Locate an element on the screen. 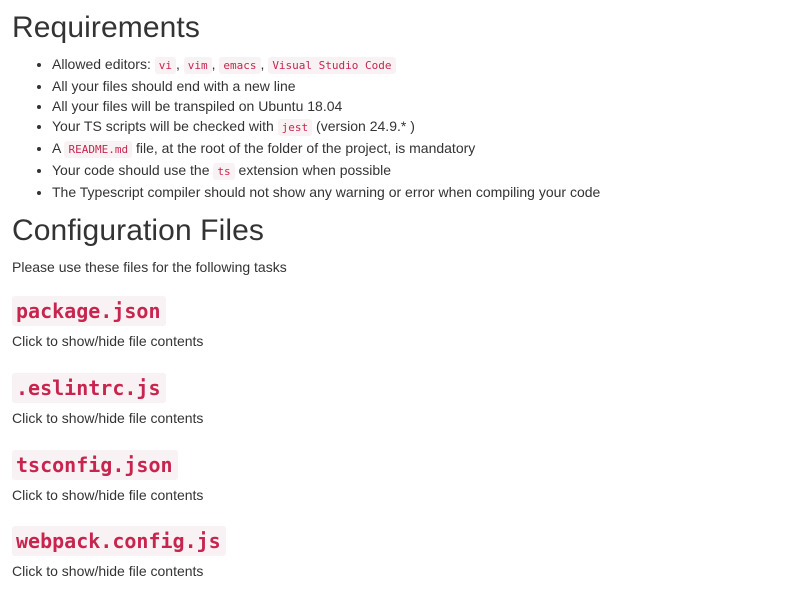 The image size is (794, 595). list-text: Your code should use the is located at coordinates (133, 170).